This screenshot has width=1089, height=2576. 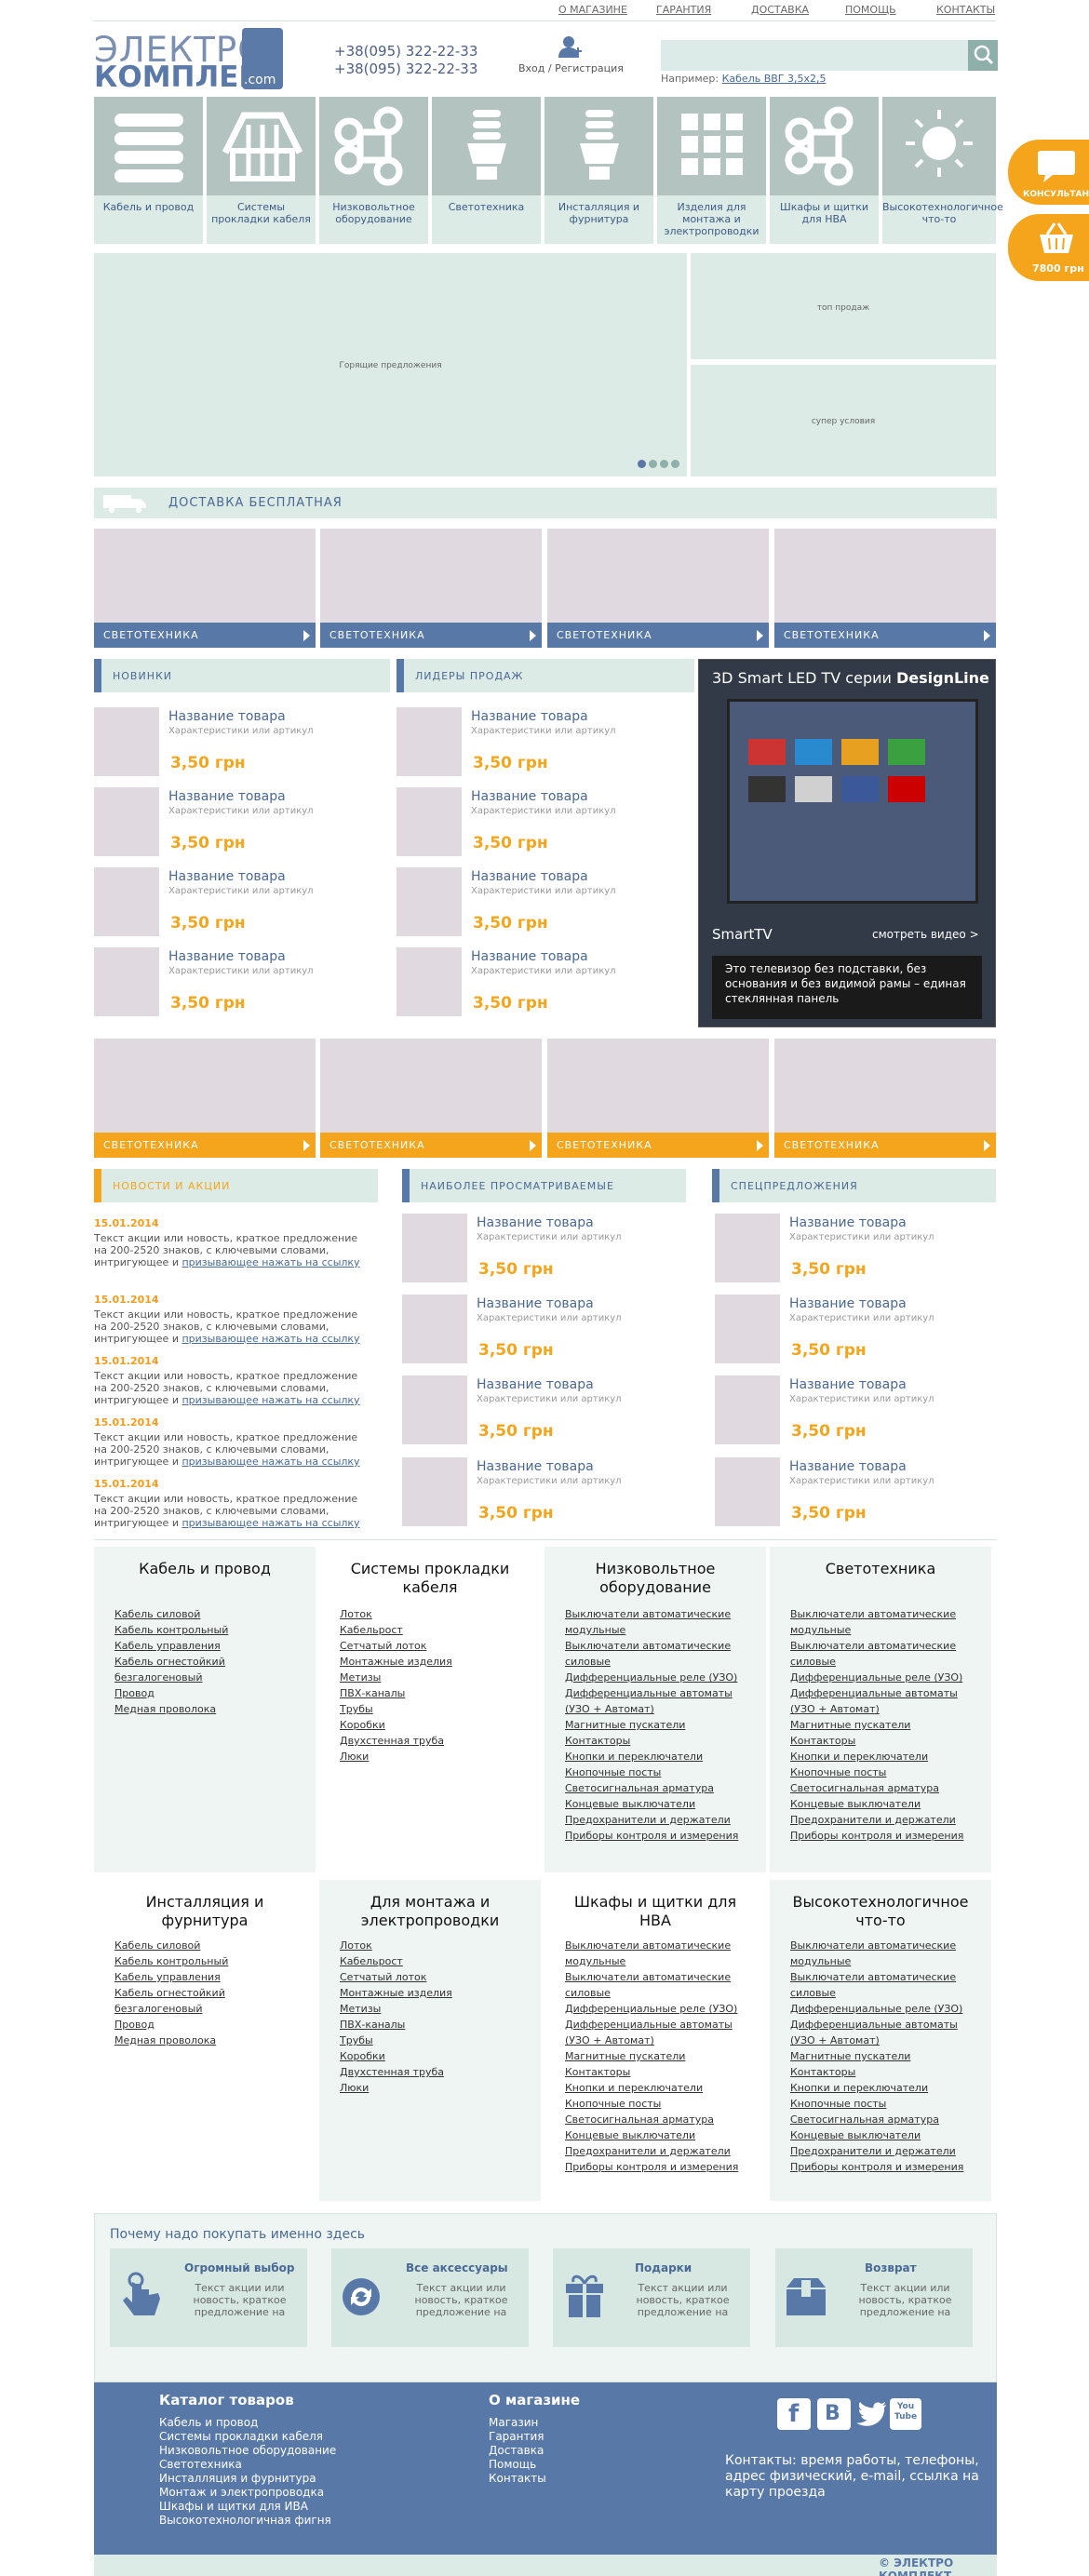 What do you see at coordinates (843, 306) in the screenshot?
I see `banner-top-sales: топ продаж` at bounding box center [843, 306].